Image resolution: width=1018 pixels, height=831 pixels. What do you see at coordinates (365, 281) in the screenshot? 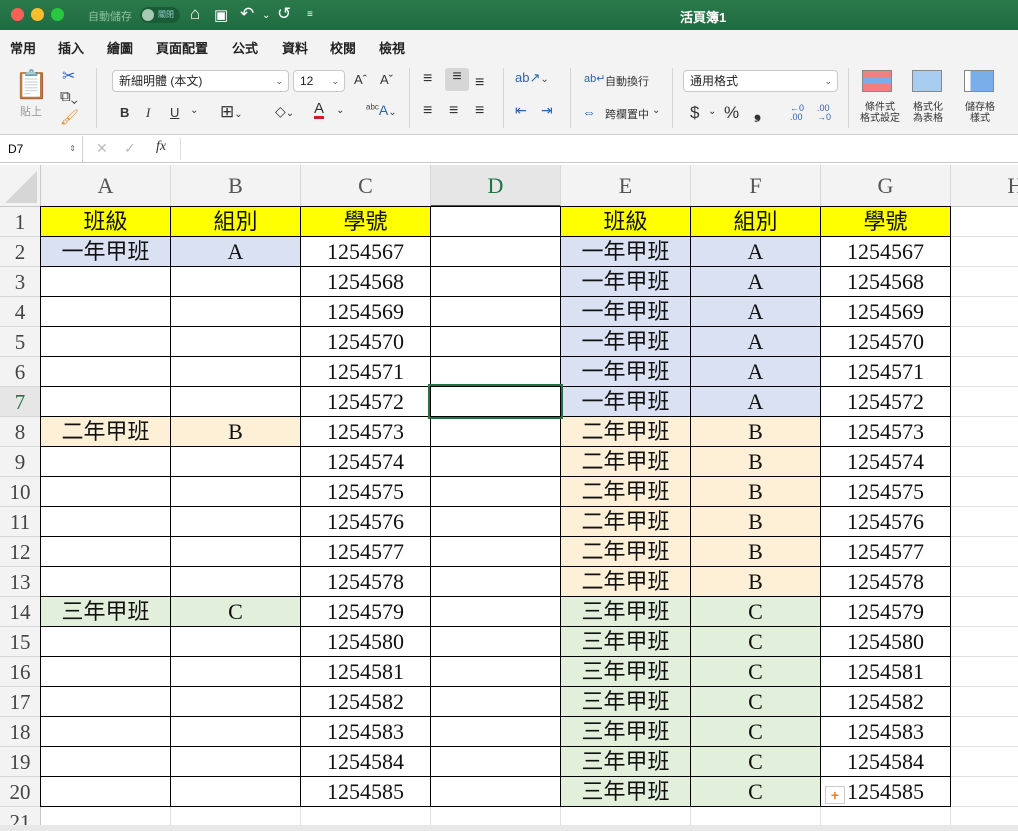
I see `cell-c3: 1254568` at bounding box center [365, 281].